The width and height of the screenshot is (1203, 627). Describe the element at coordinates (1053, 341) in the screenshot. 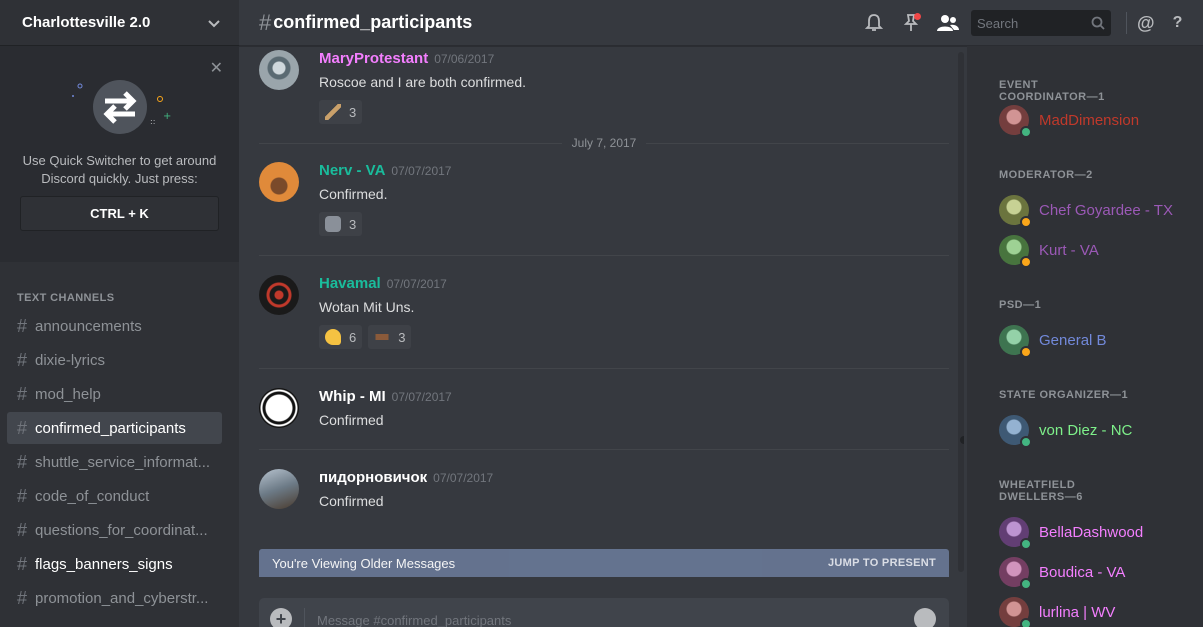

I see `member-item: General B` at that location.